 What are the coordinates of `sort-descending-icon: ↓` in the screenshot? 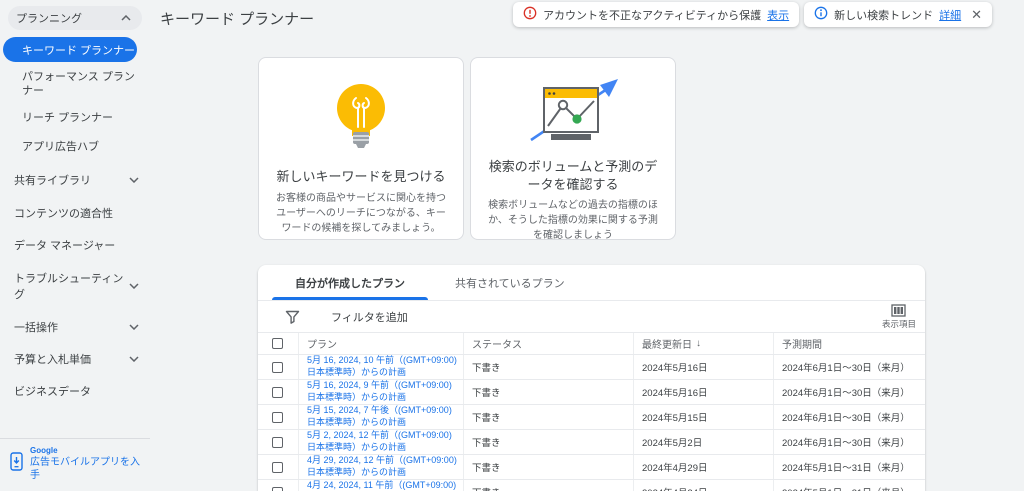 It's located at (698, 343).